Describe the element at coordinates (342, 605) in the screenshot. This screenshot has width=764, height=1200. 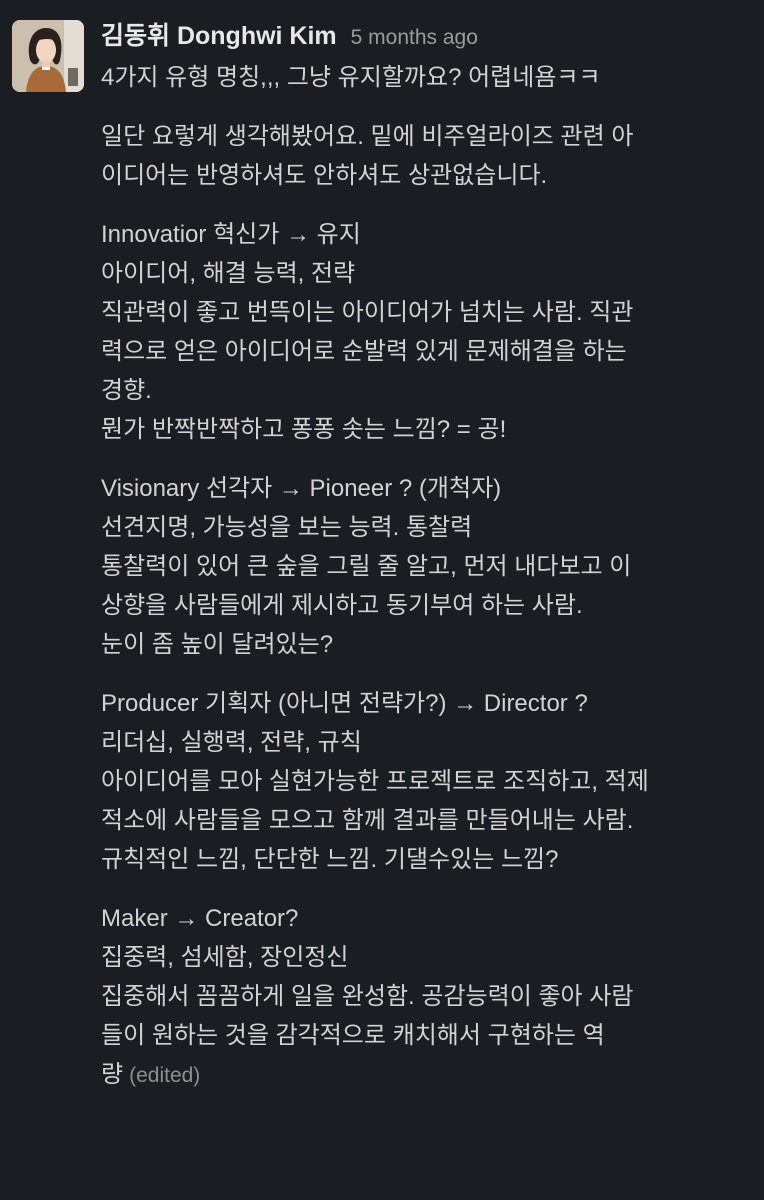
I see `message-line: 상향을 사람들에게 제시하고 동기부여 하는 사람.` at that location.